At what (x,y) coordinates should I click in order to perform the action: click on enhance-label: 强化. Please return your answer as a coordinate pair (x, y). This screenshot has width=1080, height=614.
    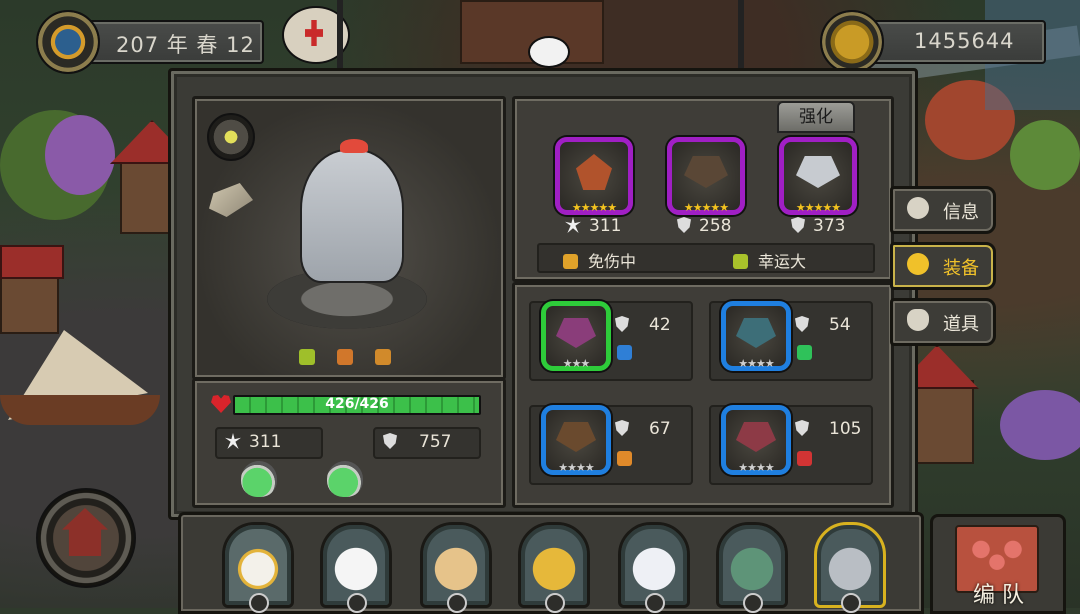
    Looking at the image, I should click on (816, 117).